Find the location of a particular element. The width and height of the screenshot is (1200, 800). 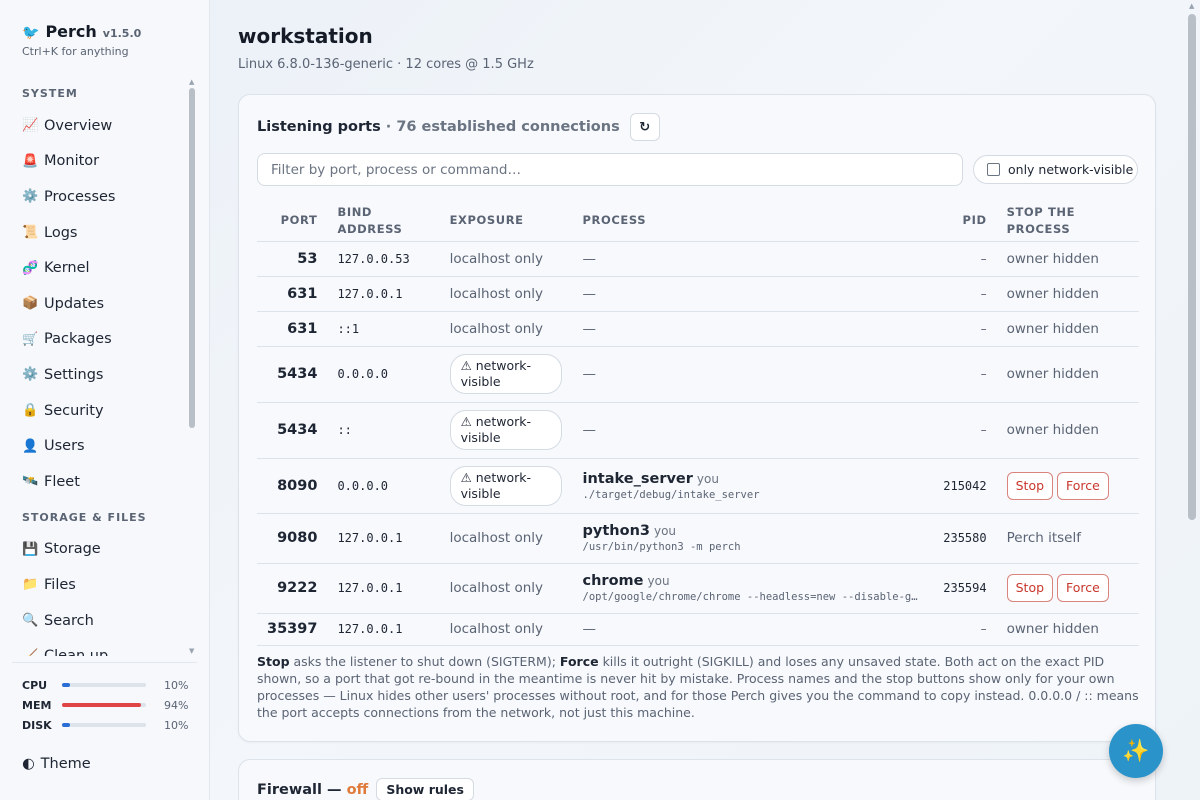

sidebar-item-fleet: 🛰️ Fleet is located at coordinates (100, 482).